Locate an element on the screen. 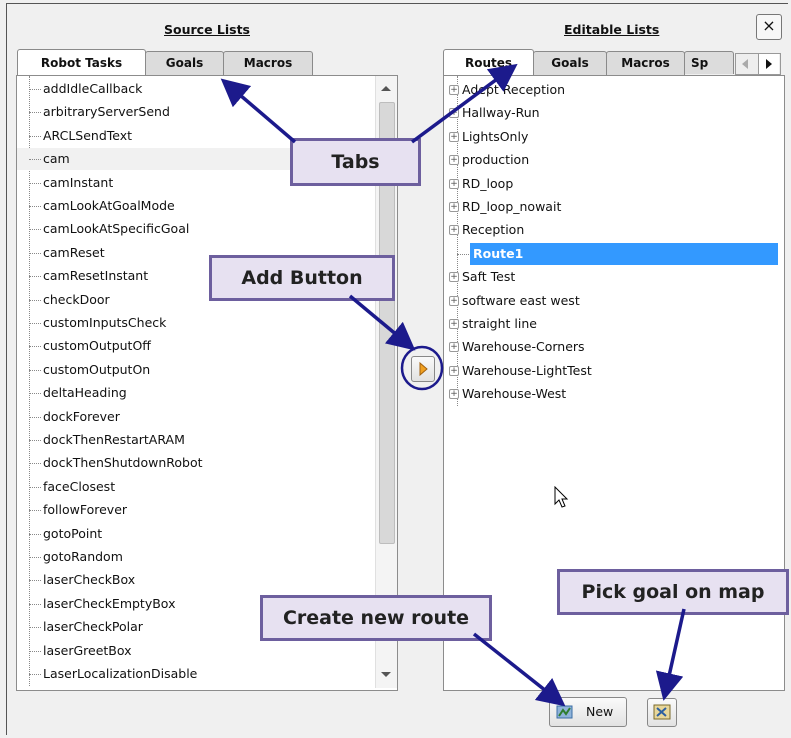  route-item: + Reception is located at coordinates (612, 230).